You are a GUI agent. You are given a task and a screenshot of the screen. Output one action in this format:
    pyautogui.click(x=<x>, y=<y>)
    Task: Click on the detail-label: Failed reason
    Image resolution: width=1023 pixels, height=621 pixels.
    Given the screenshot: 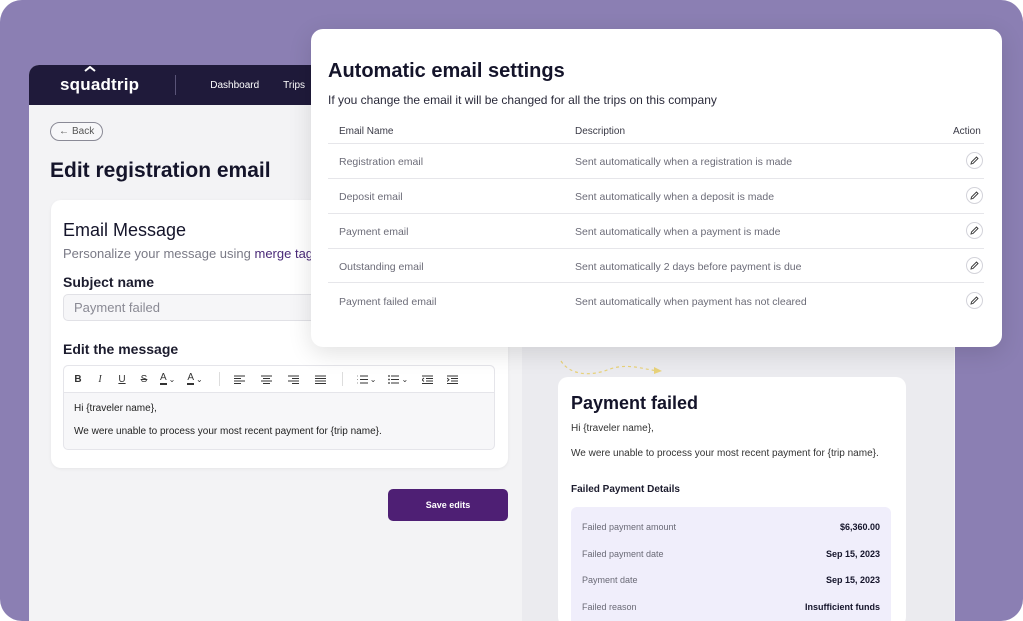 What is the action you would take?
    pyautogui.click(x=609, y=607)
    